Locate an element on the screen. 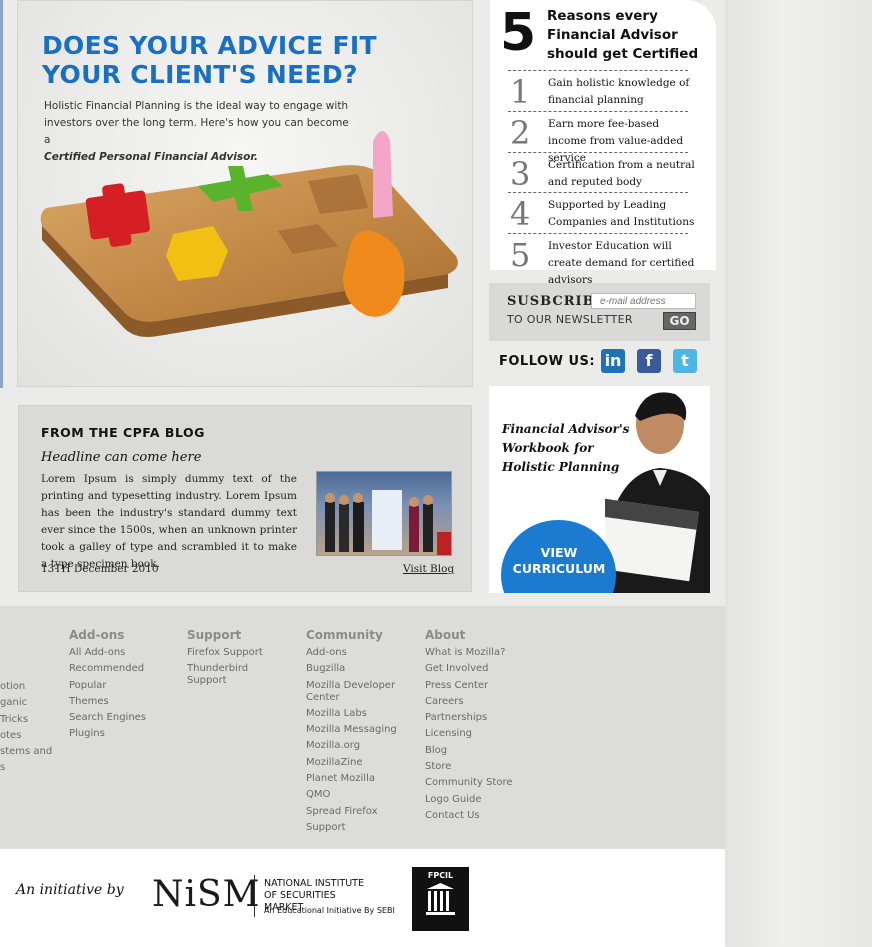 The image size is (872, 947). footer-link: Planet Mozilla is located at coordinates (361, 779).